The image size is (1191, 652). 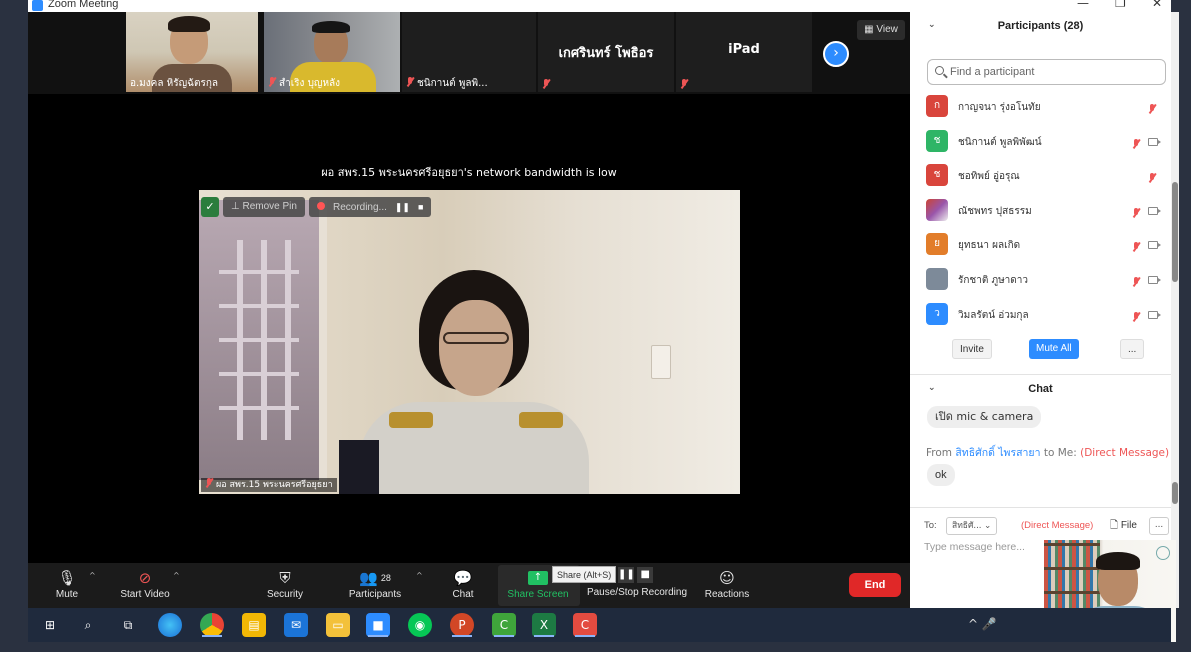 What do you see at coordinates (972, 349) in the screenshot?
I see `invite-button: Invite` at bounding box center [972, 349].